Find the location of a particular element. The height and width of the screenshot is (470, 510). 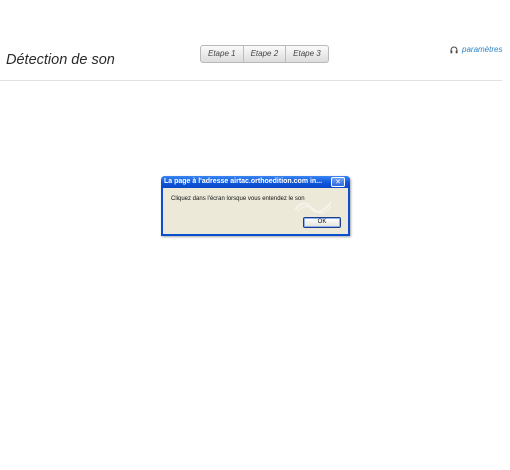

step-3-button: Etape 3 is located at coordinates (307, 54).